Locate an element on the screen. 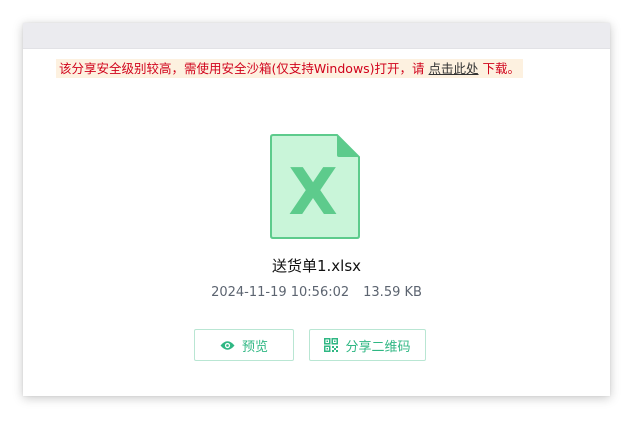 This screenshot has height=421, width=634. warning-text-before: 该分享安全级别较高，需使用安全沙箱(仅支持Windows)打开，请 is located at coordinates (244, 68).